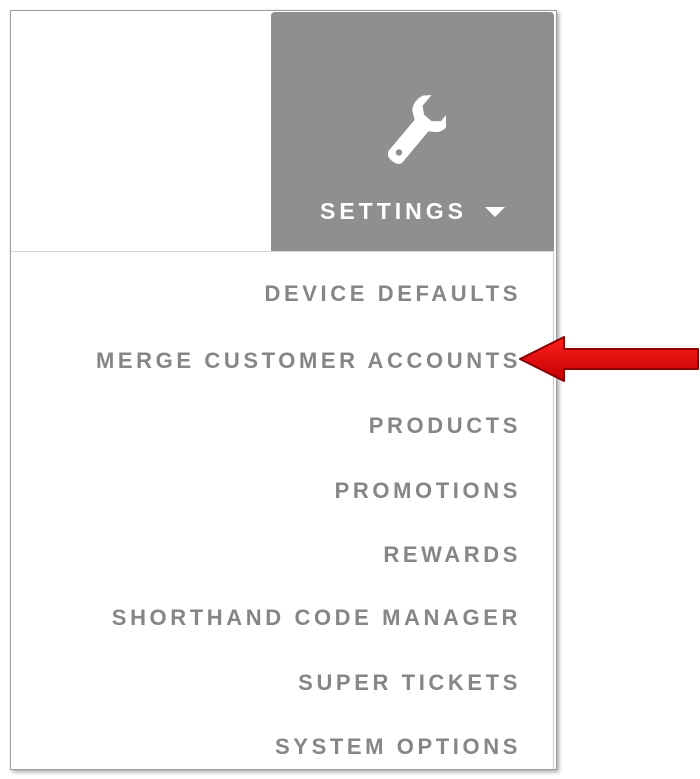 The image size is (700, 779). Describe the element at coordinates (452, 555) in the screenshot. I see `menu-item-rewards: REWARDS` at that location.